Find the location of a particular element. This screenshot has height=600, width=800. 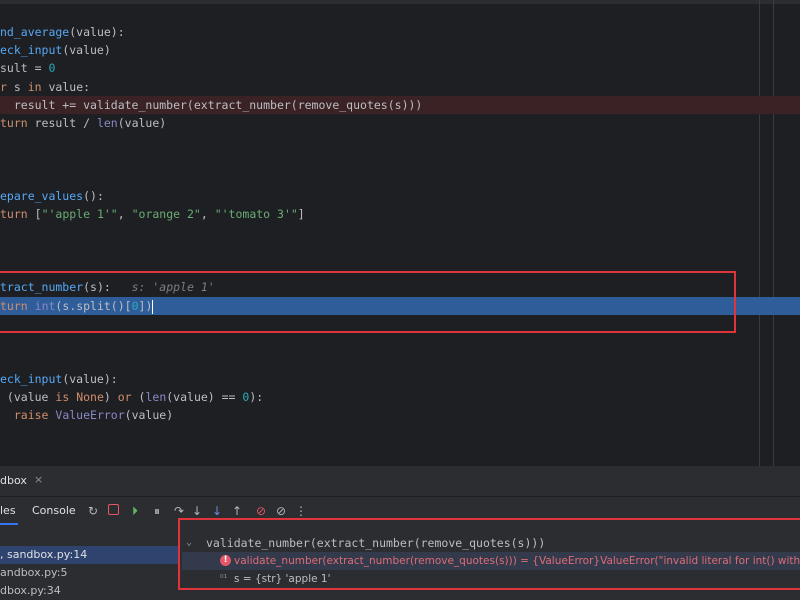

code-line-7: epare_values(): is located at coordinates (400, 196).